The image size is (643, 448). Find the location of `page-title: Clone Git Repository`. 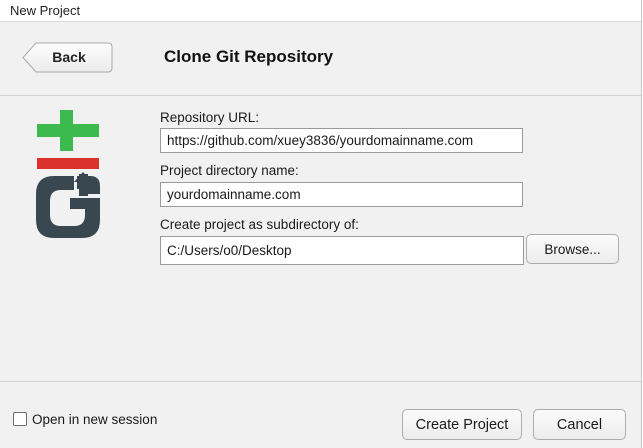

page-title: Clone Git Repository is located at coordinates (249, 56).